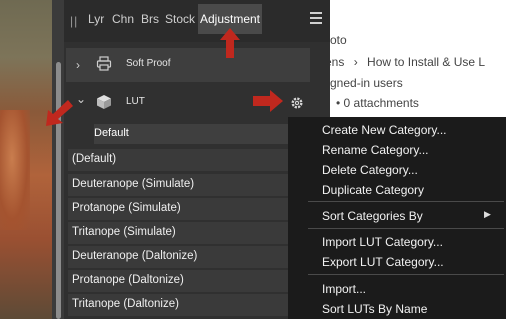  I want to click on panel-grip-icon: ||, so click(74, 21).